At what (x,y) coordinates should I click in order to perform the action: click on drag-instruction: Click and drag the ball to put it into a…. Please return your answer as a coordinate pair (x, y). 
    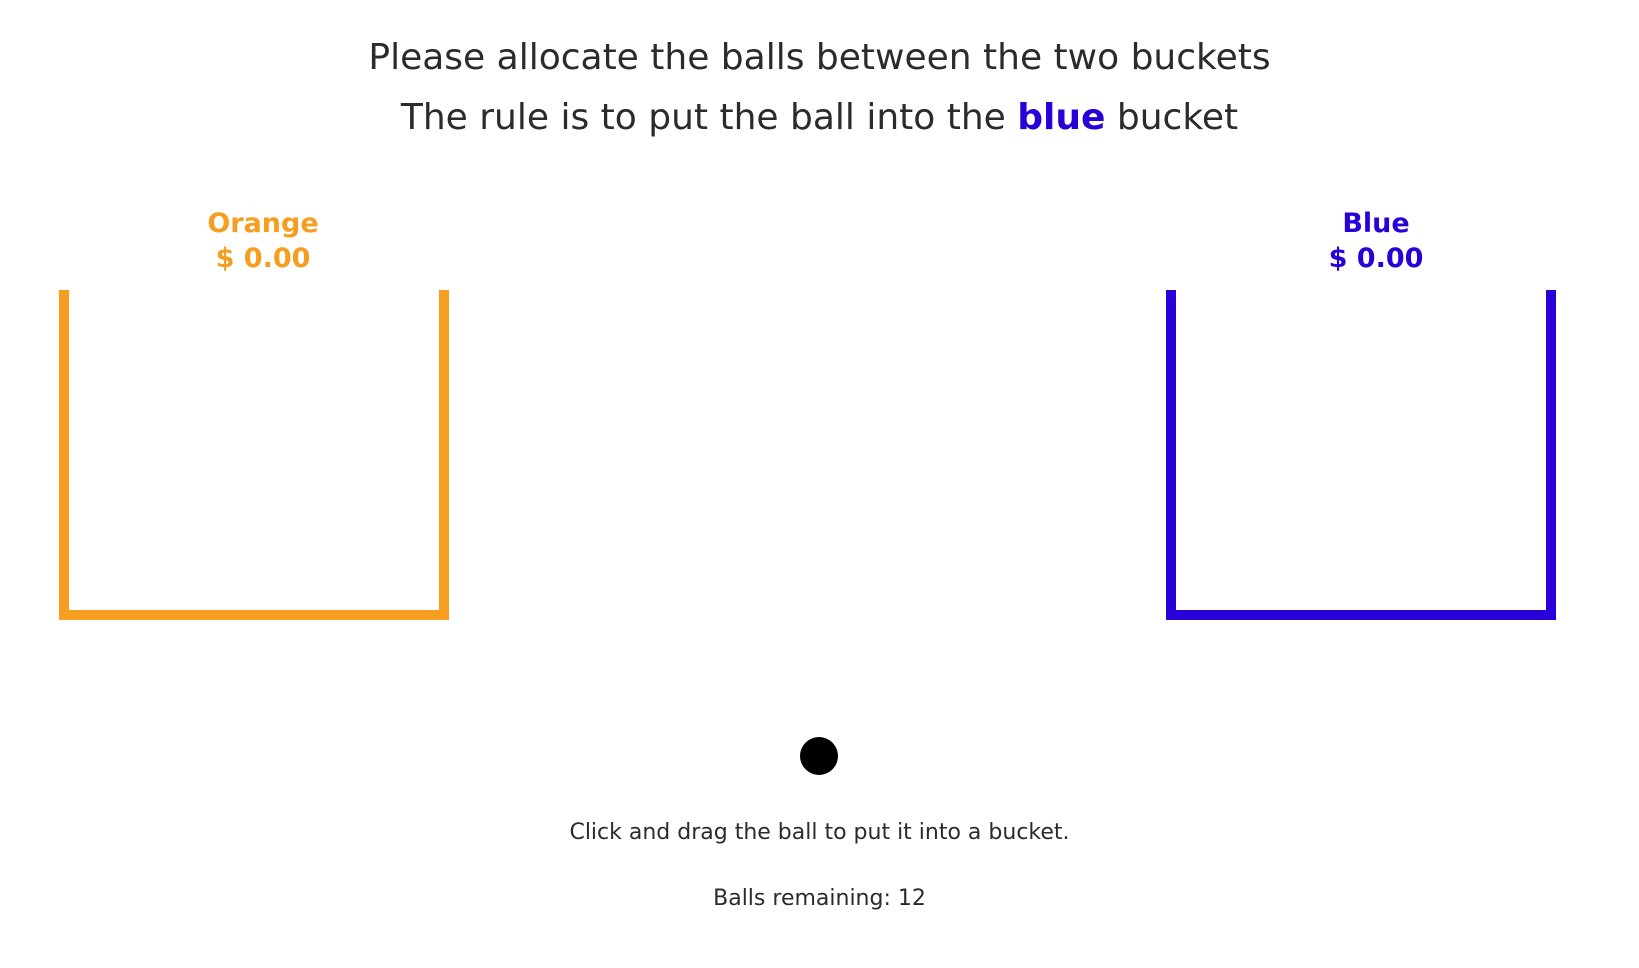
    Looking at the image, I should click on (819, 832).